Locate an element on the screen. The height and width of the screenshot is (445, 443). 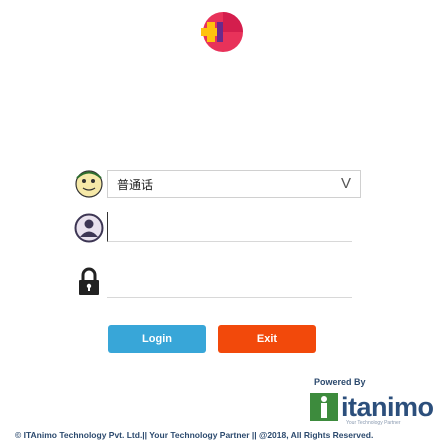
brand-tagline: Your Technology Partner is located at coordinates (373, 423).